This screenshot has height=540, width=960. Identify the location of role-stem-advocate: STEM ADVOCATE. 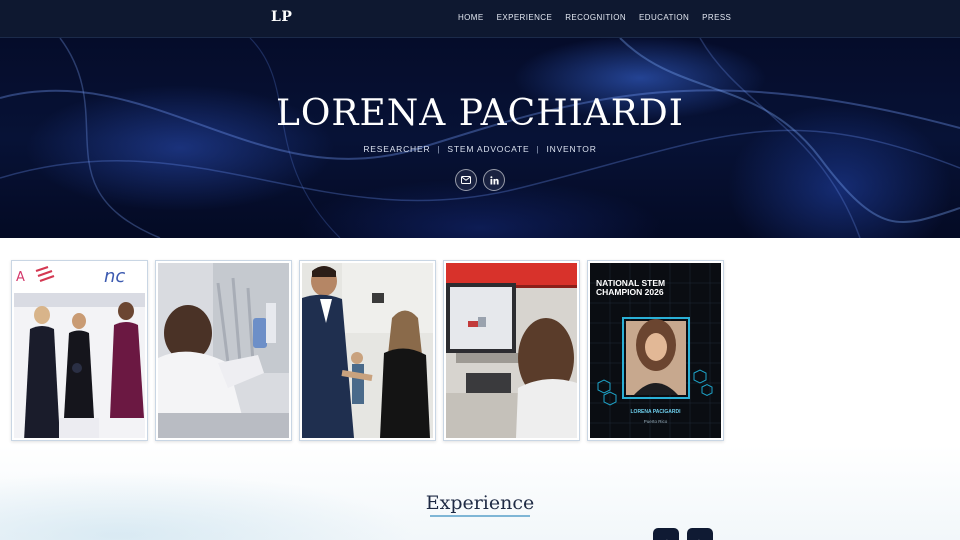
(488, 149).